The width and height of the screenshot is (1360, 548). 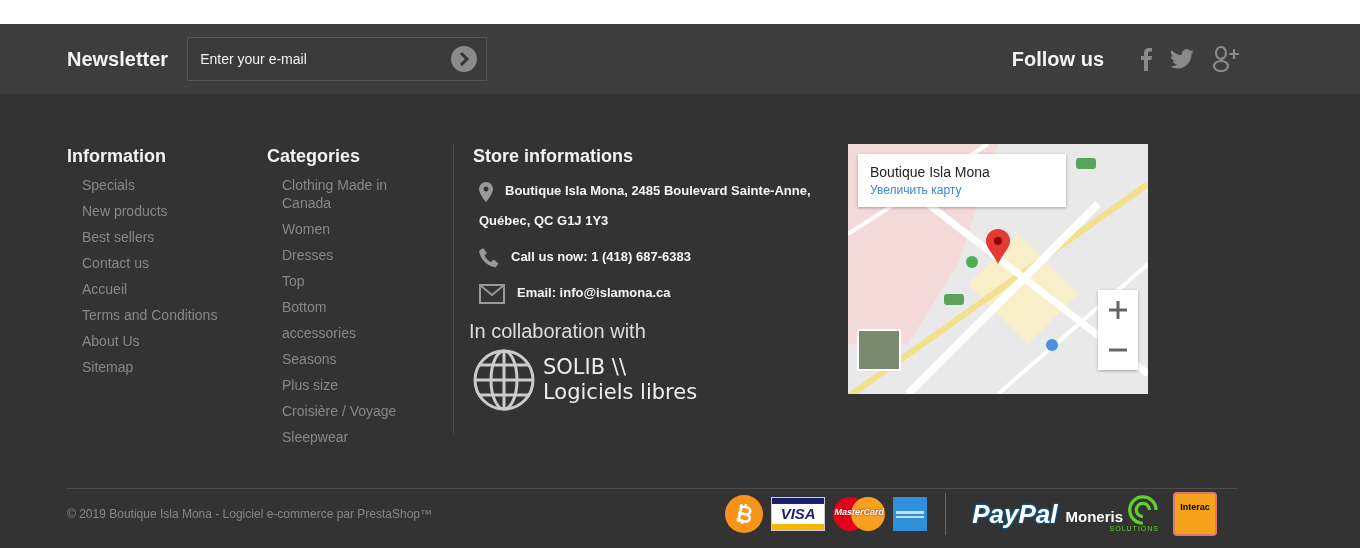 What do you see at coordinates (620, 380) in the screenshot?
I see `partner-logo-text: SOLIB \\ Logiciels libres` at bounding box center [620, 380].